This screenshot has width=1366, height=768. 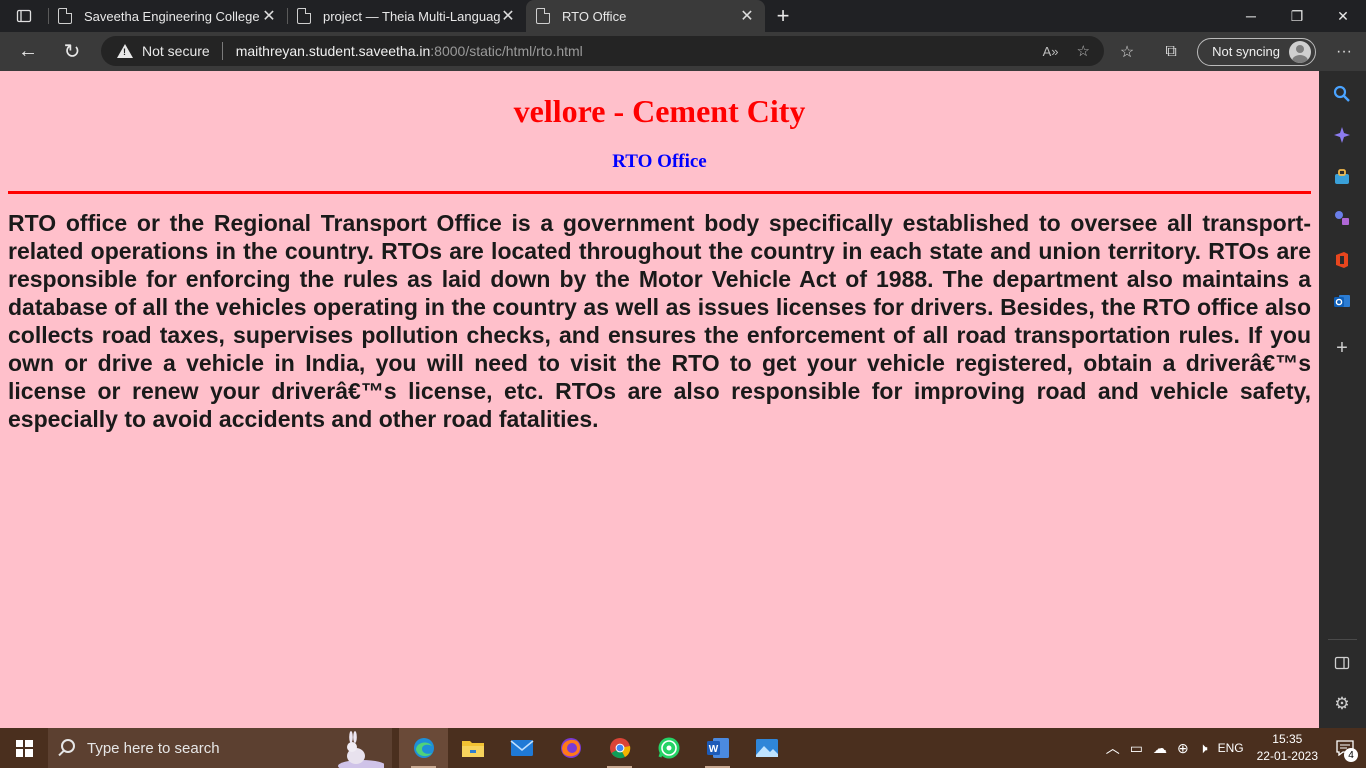 I want to click on sidebar-settings-button: ⚙, so click(x=1342, y=704).